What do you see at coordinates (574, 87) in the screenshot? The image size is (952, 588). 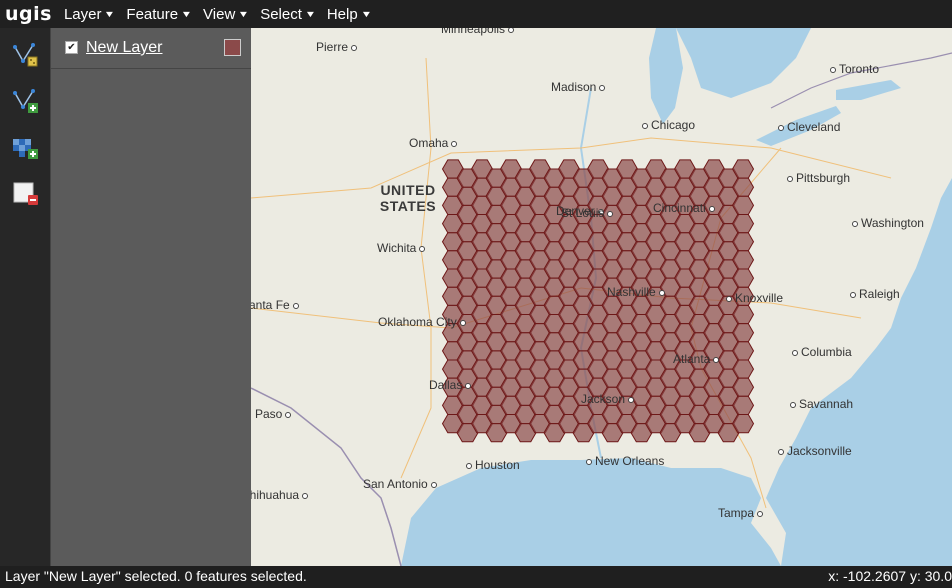 I see `city-name: Madison` at bounding box center [574, 87].